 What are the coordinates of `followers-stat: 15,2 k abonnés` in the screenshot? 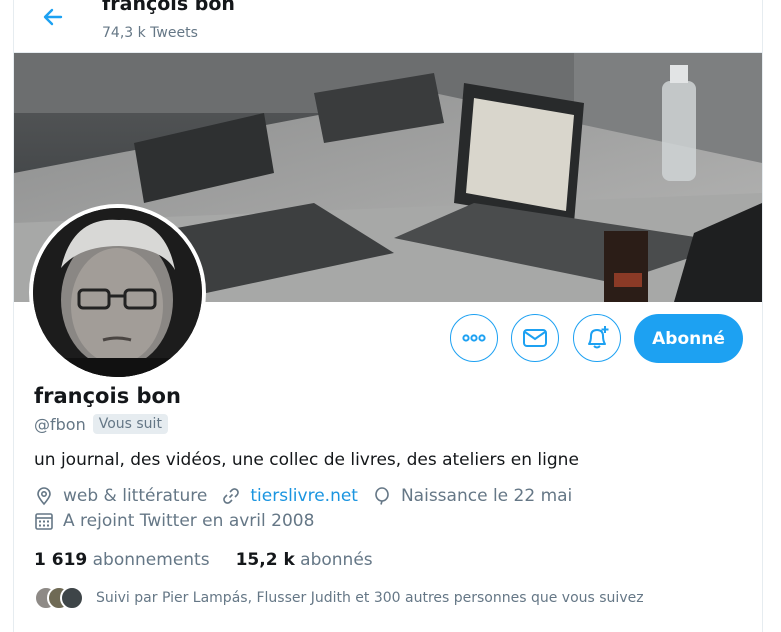 It's located at (304, 560).